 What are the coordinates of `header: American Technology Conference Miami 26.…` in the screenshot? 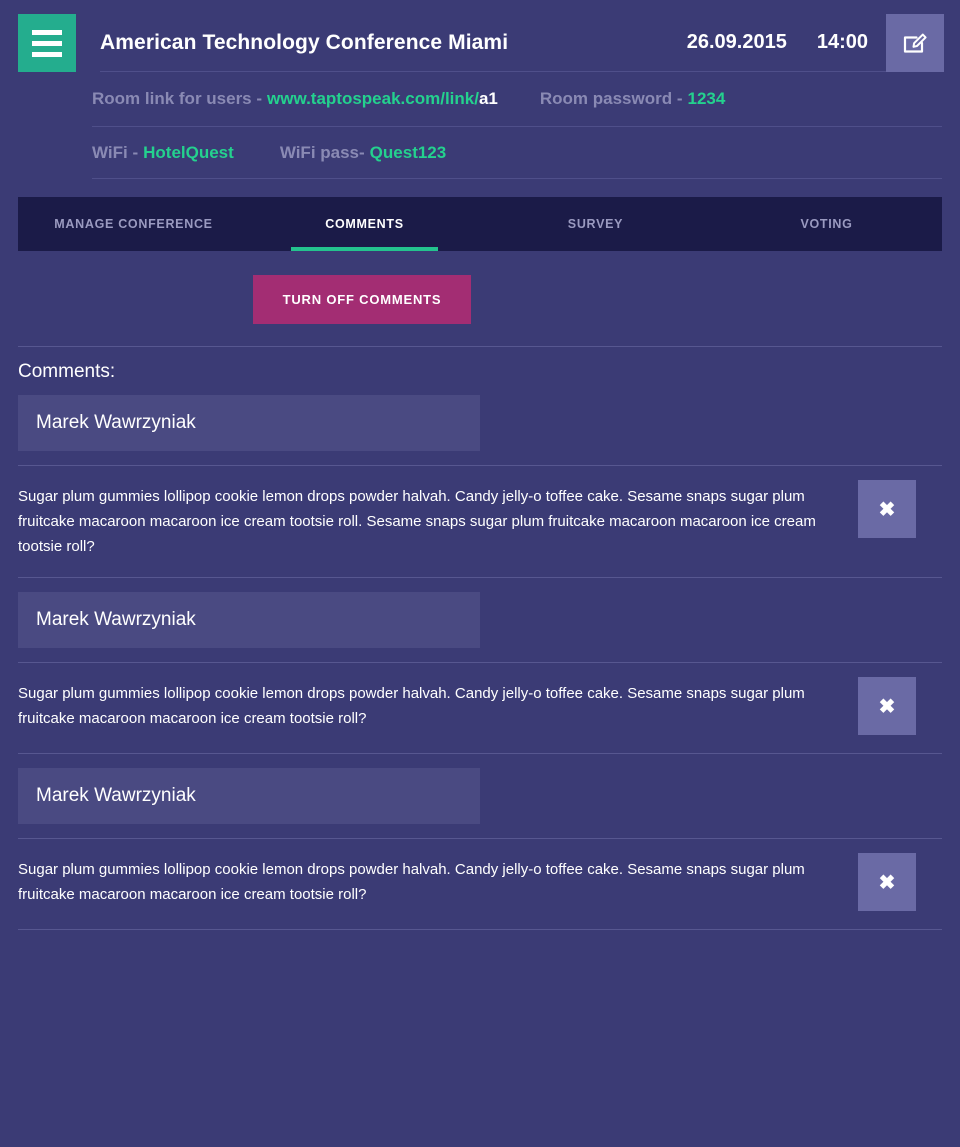 It's located at (480, 36).